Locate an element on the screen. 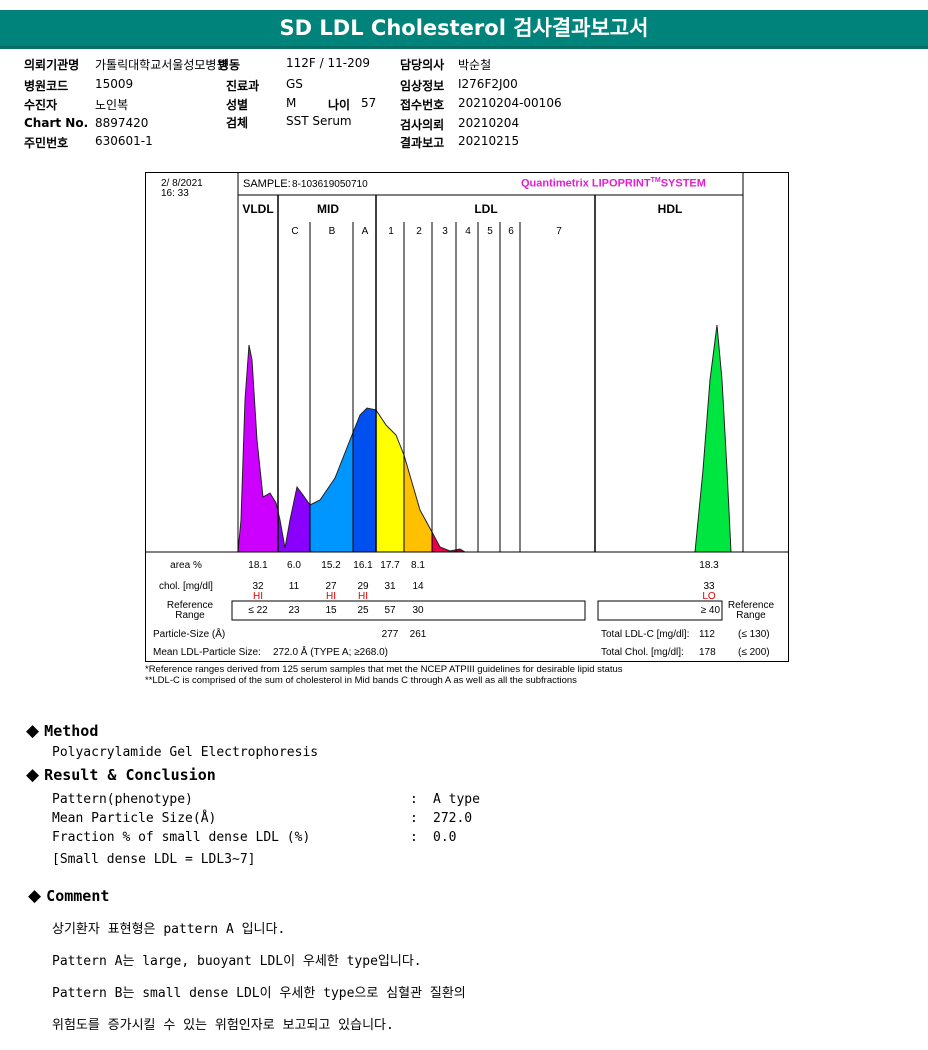 Image resolution: width=928 pixels, height=1050 pixels. label: 검사의뢰 is located at coordinates (422, 125).